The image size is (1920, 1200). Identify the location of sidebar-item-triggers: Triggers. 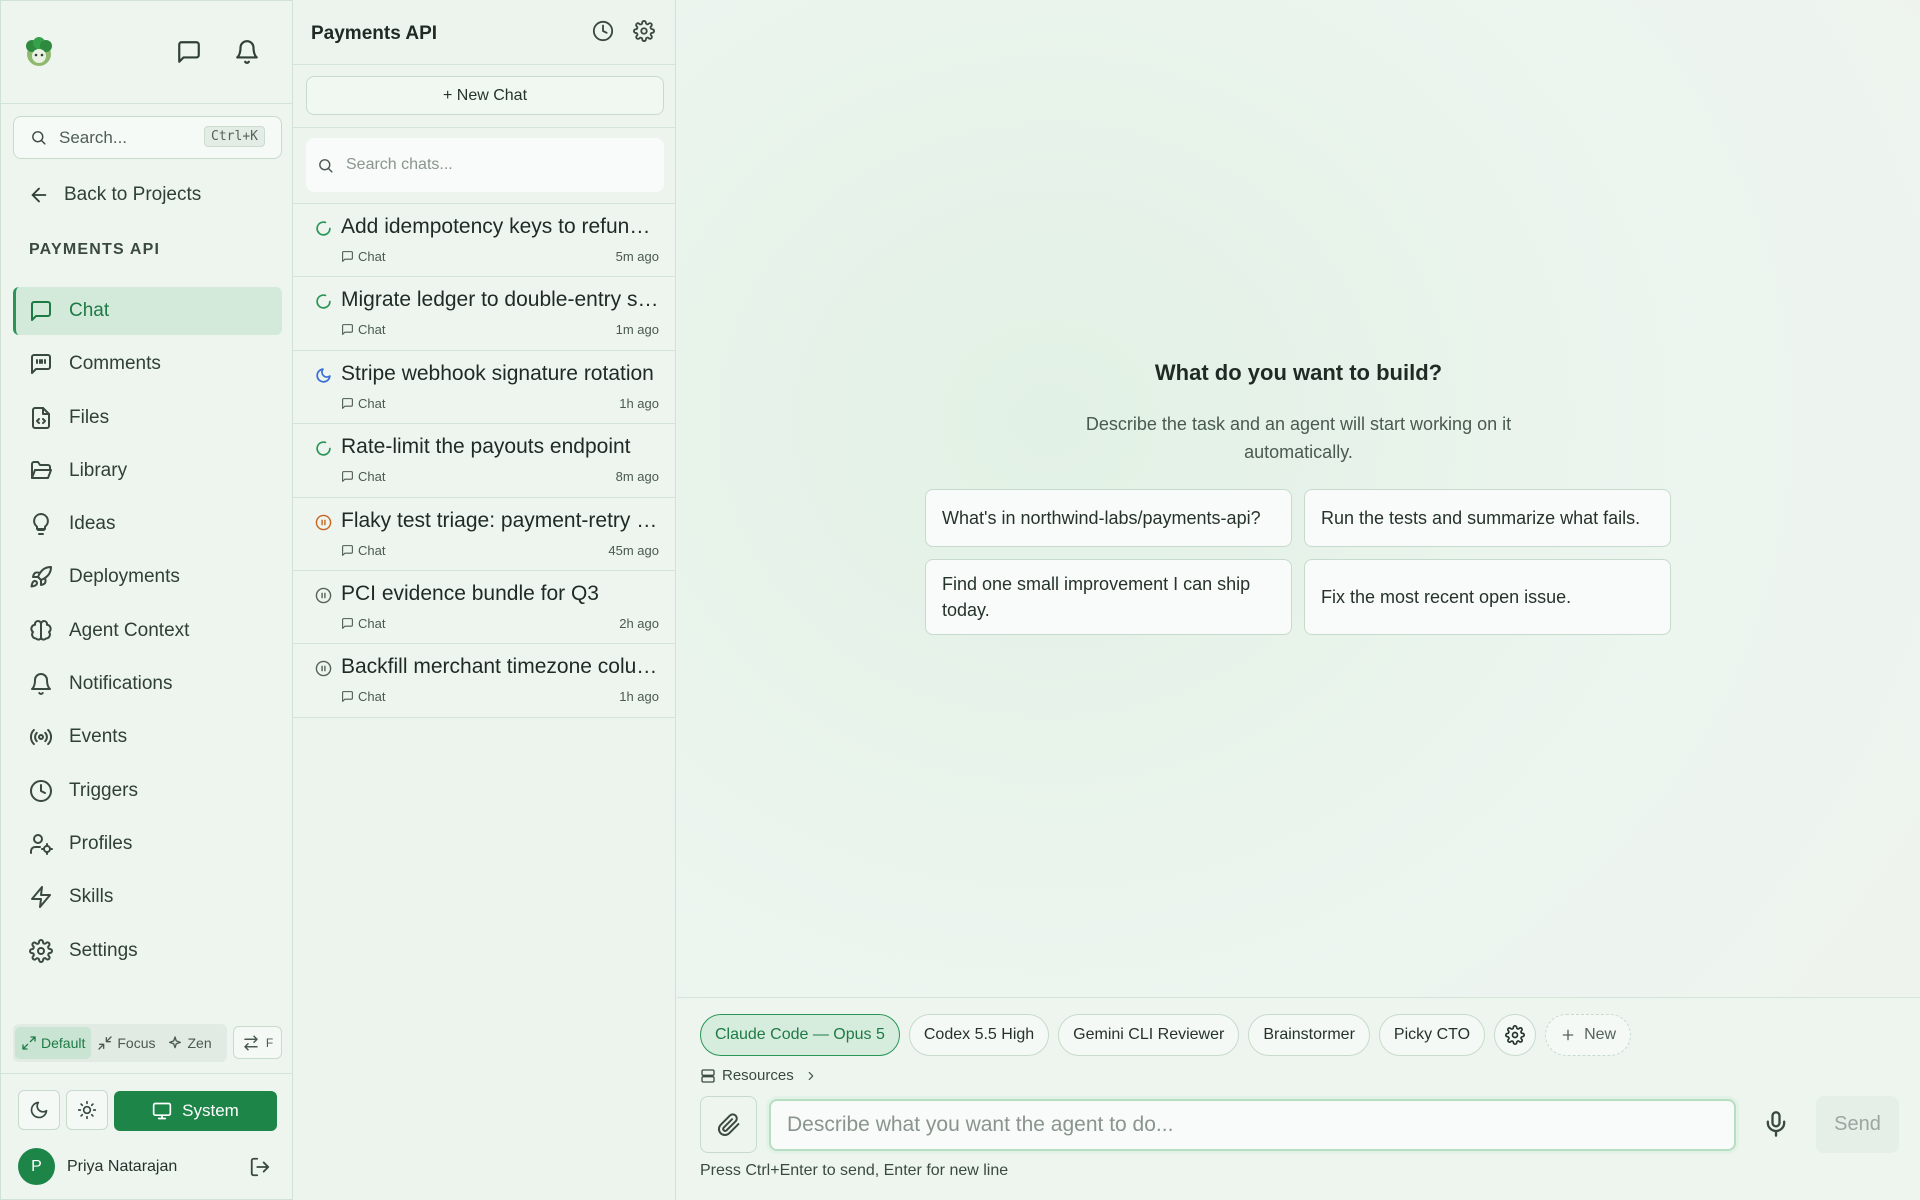
(147, 791).